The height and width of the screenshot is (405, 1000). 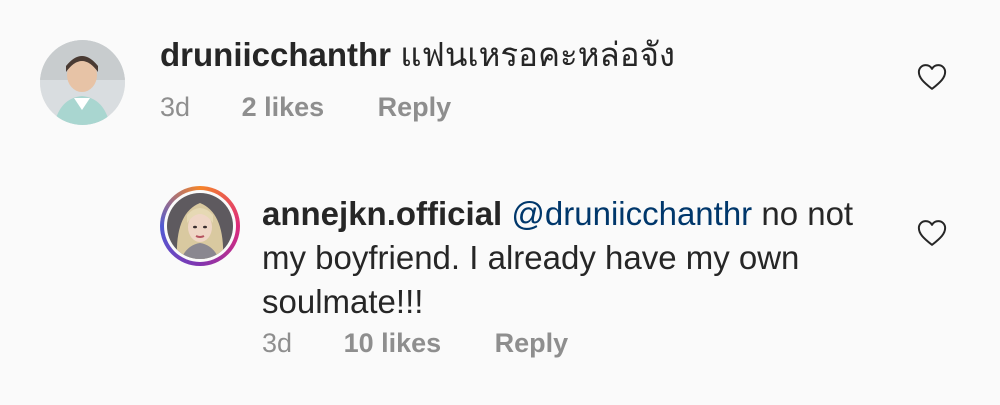 I want to click on comment-text: druniicchanthr แฟนเหรอคะหล่อจัง, so click(x=520, y=55).